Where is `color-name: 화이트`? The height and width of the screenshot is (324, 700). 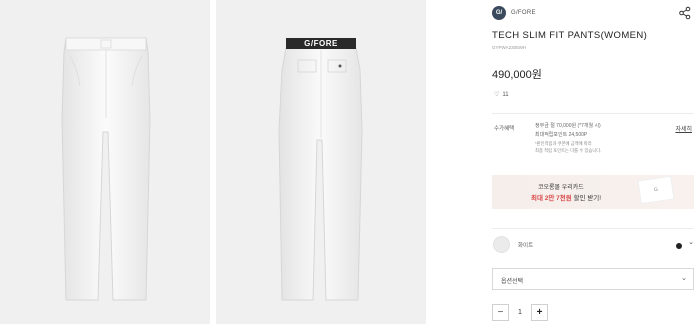
color-name: 화이트 is located at coordinates (526, 246).